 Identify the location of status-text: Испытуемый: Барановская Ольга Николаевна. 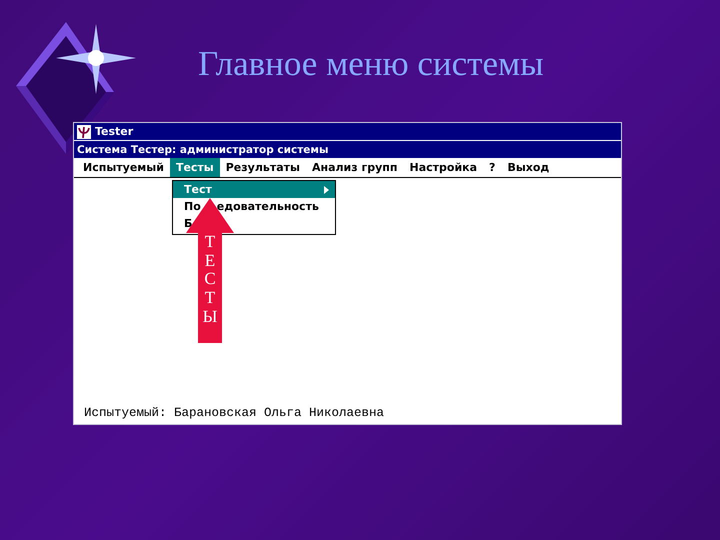
(234, 414).